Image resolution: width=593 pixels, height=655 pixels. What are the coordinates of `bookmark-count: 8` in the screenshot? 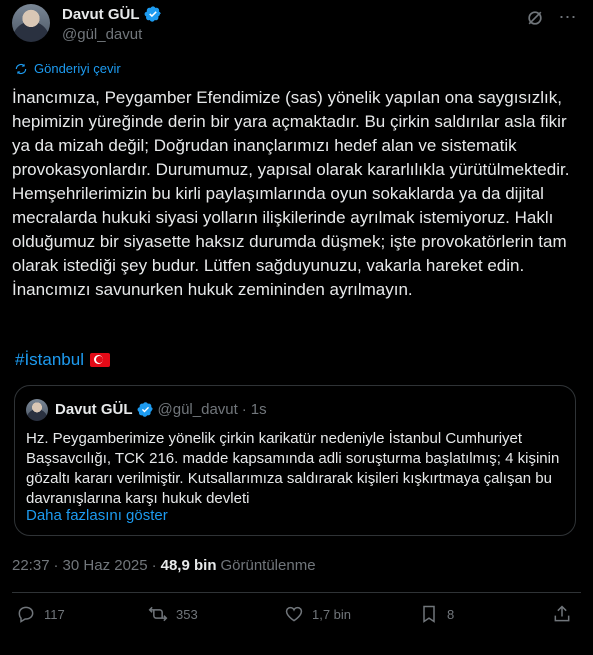 It's located at (451, 614).